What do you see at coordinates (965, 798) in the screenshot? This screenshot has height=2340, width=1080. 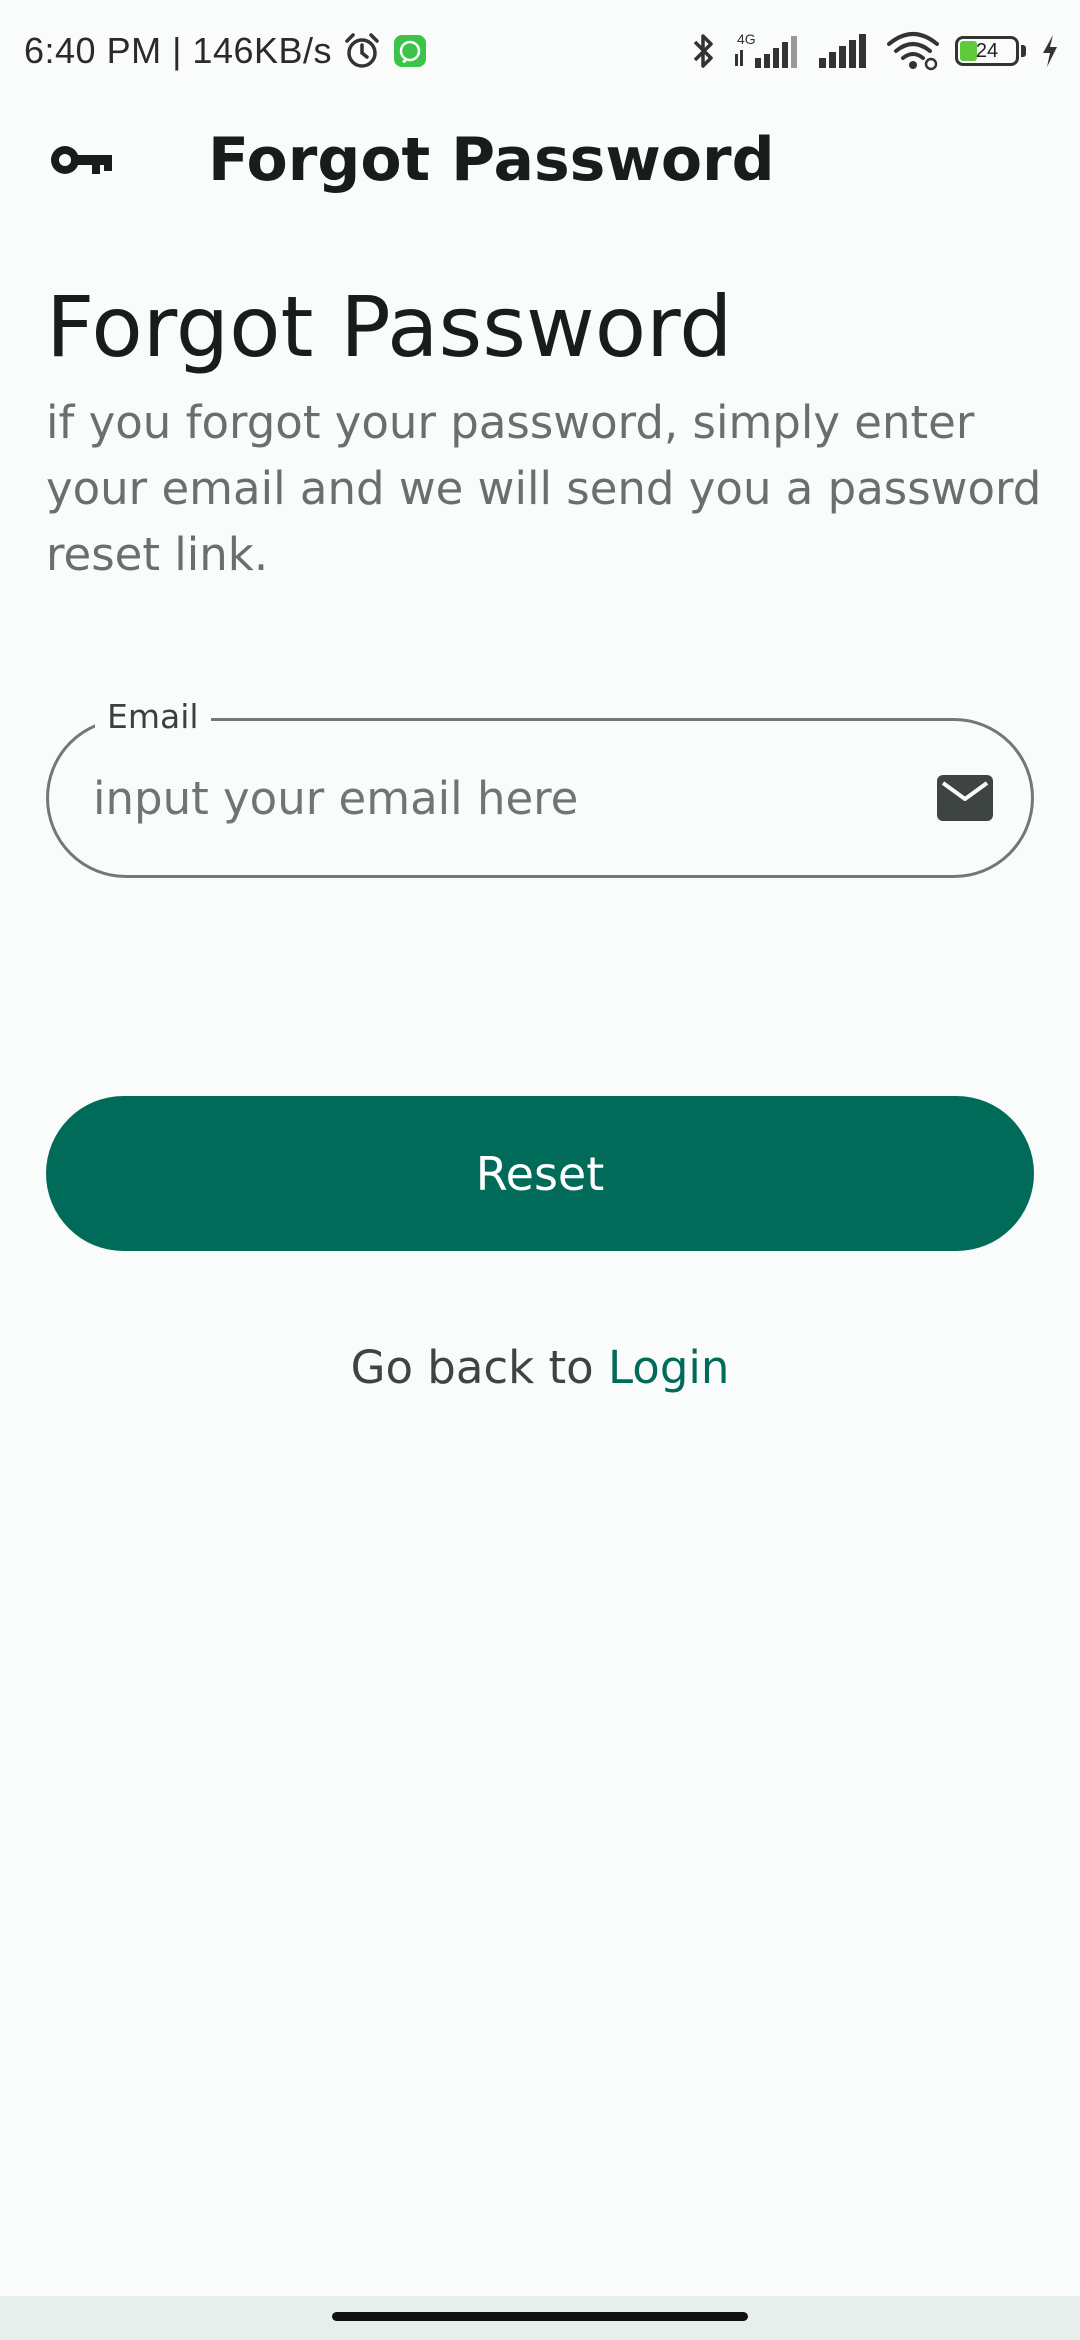 I see `mail-icon` at bounding box center [965, 798].